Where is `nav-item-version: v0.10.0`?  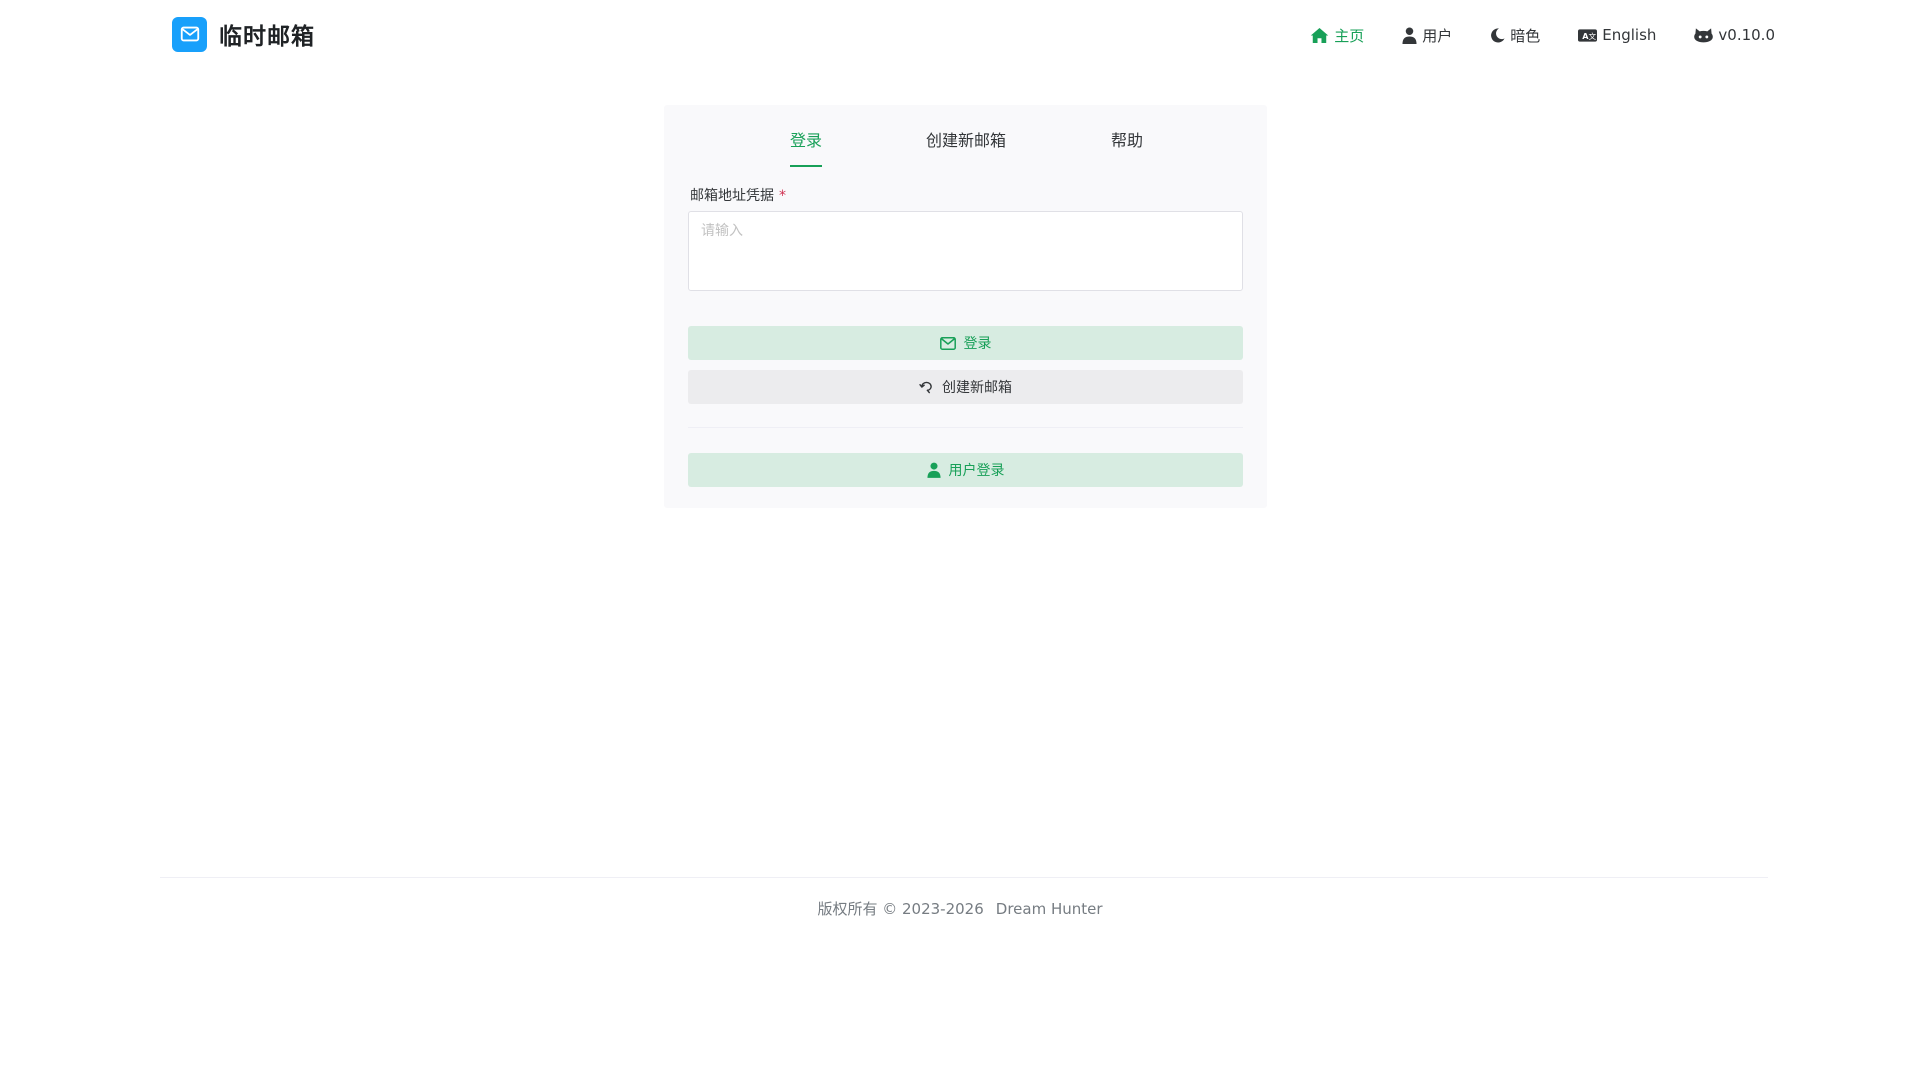 nav-item-version: v0.10.0 is located at coordinates (1734, 35).